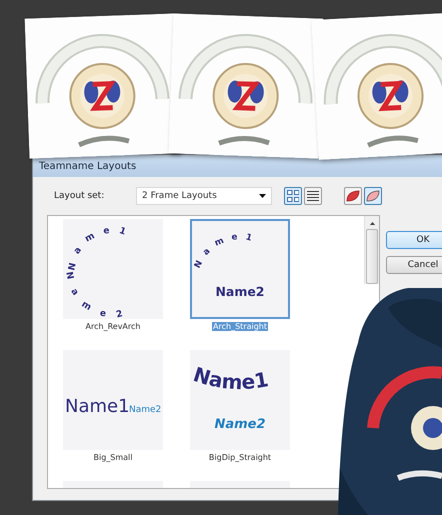  Describe the element at coordinates (414, 265) in the screenshot. I see `cancel-button: Cancel` at that location.